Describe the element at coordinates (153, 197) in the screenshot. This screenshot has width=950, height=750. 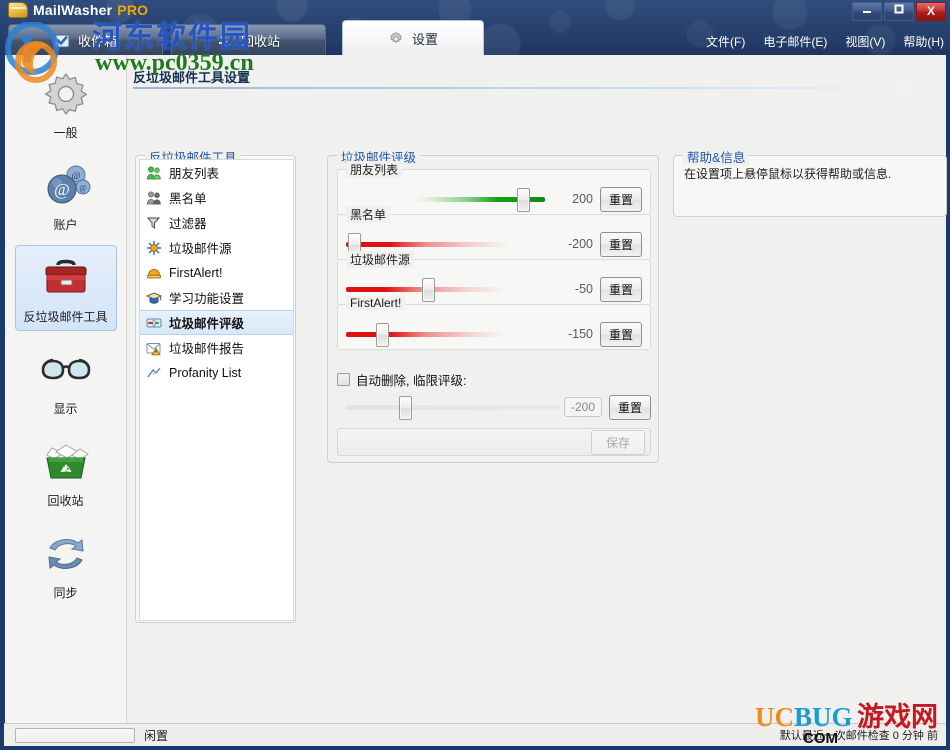
I see `blacklist-gray-icon` at that location.